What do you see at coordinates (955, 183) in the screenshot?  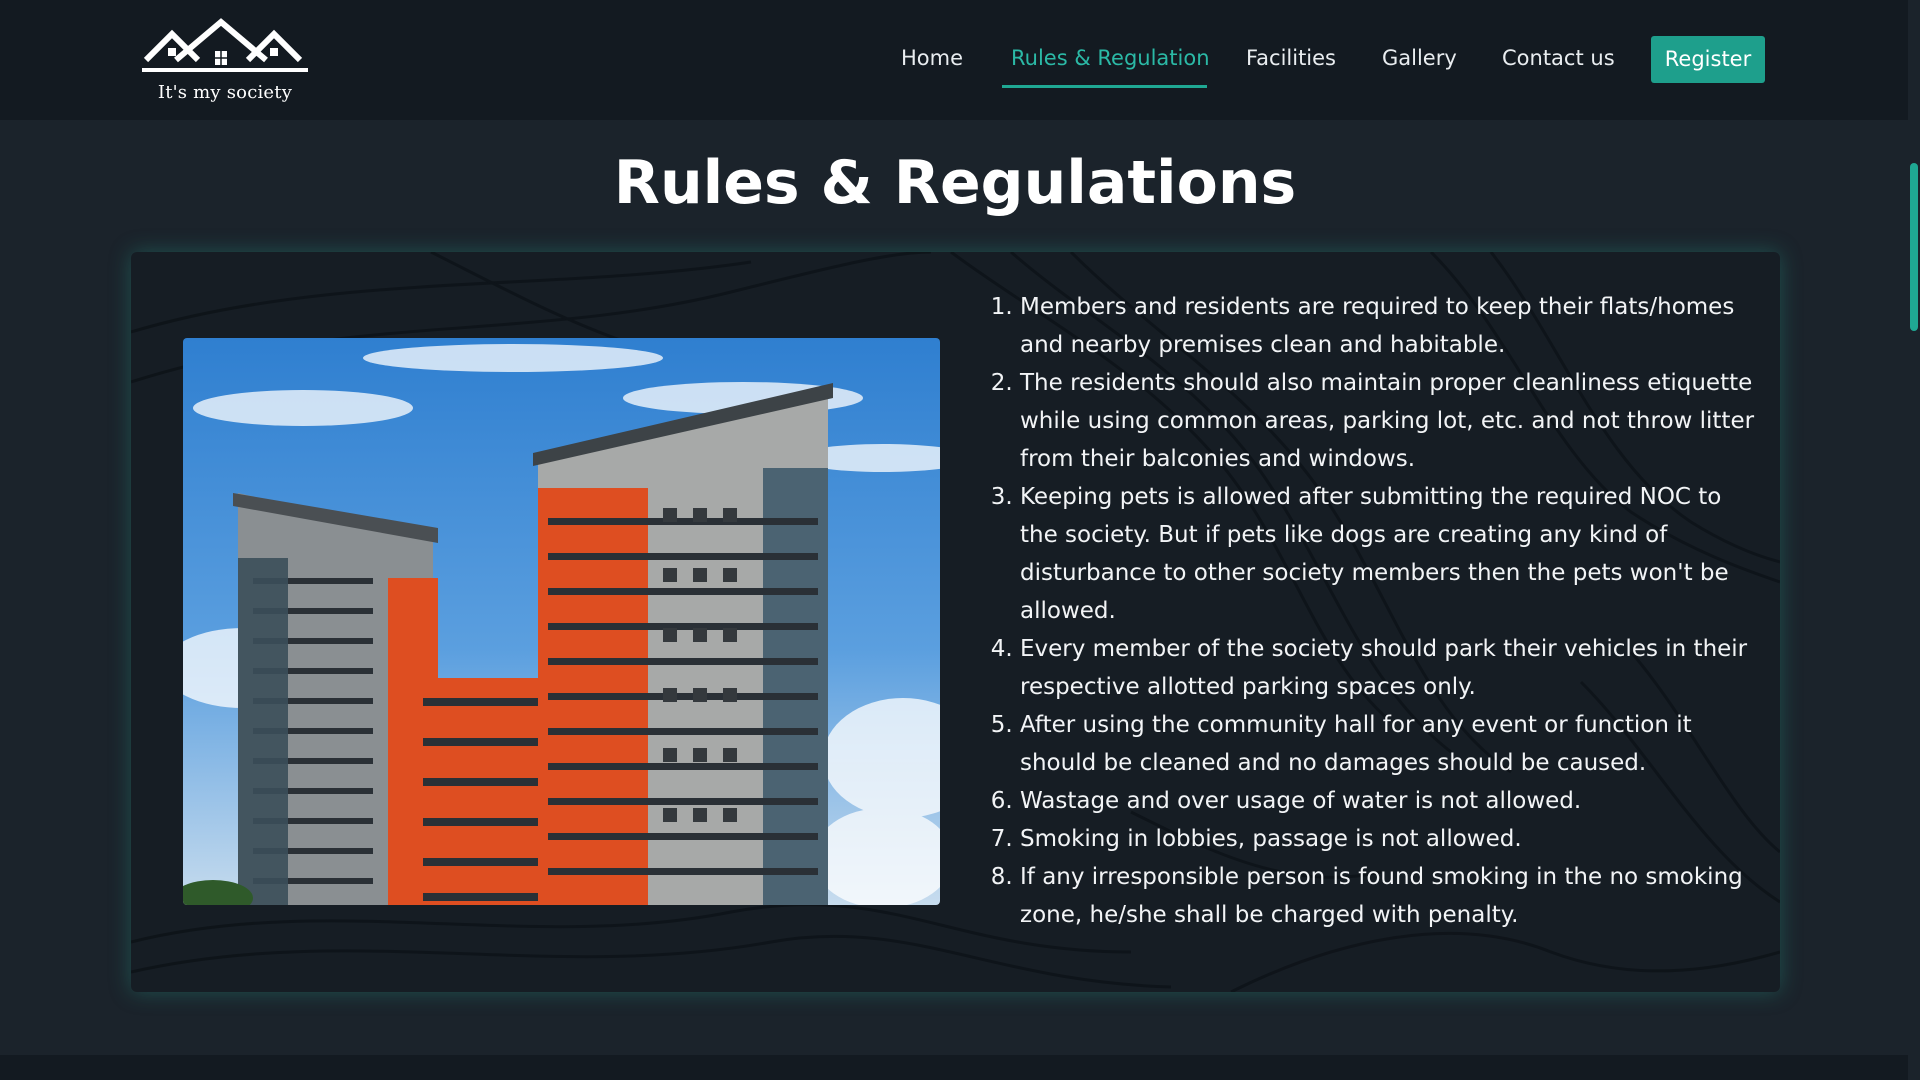 I see `page-title: Rules & Regulations` at bounding box center [955, 183].